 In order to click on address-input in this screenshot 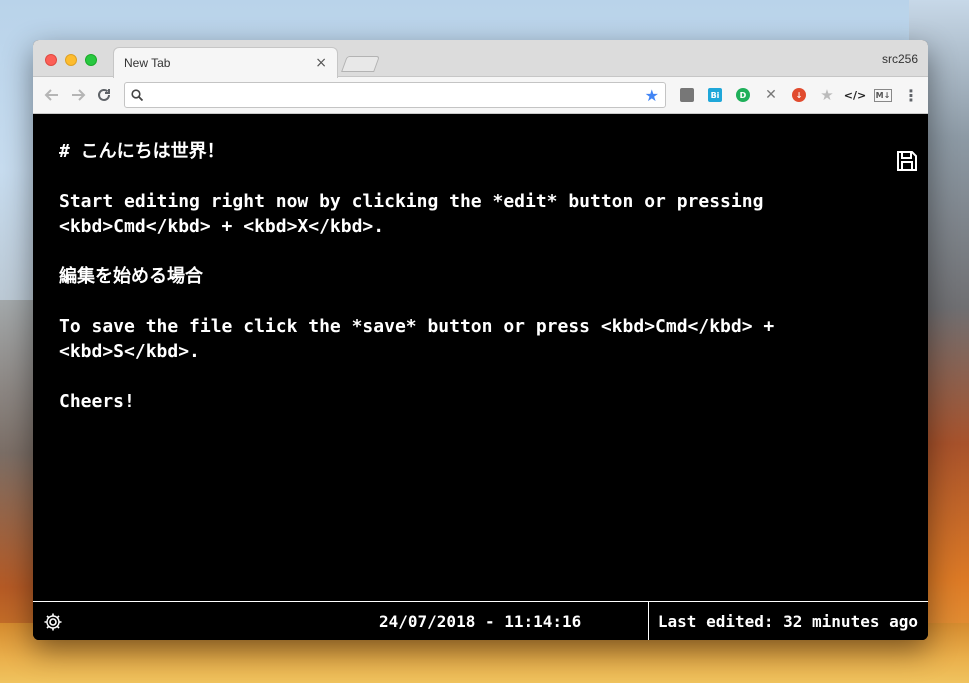, I will do `click(397, 95)`.